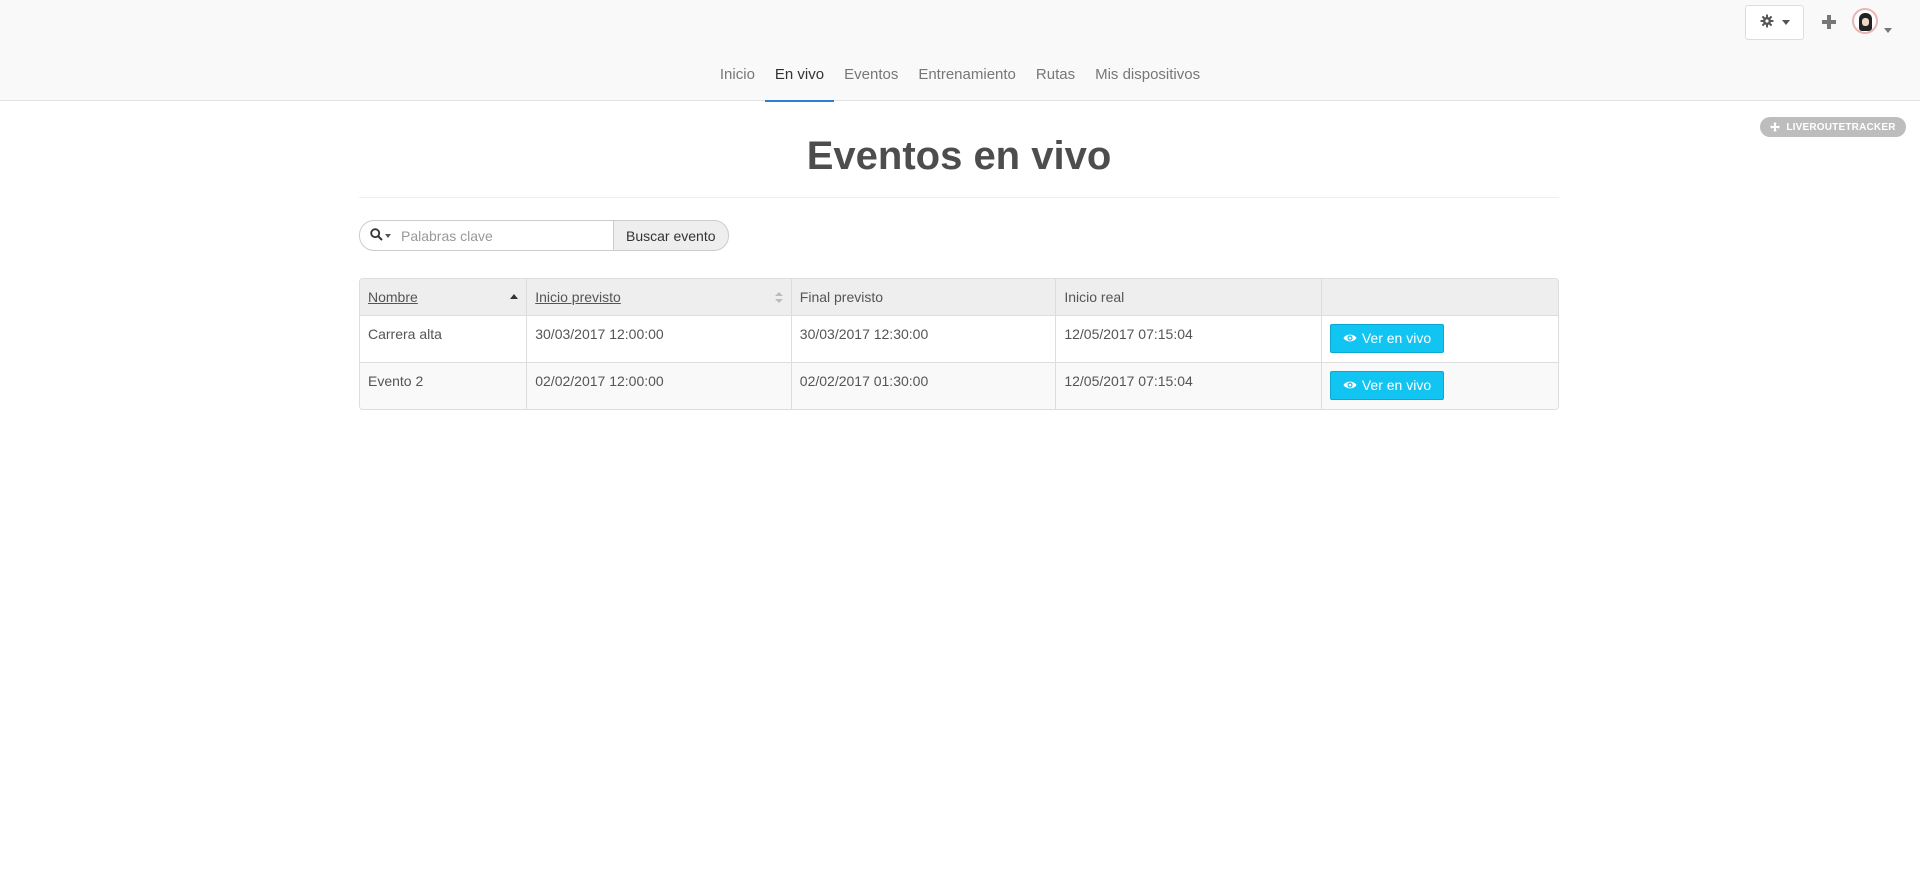 Image resolution: width=1920 pixels, height=872 pixels. What do you see at coordinates (1148, 74) in the screenshot?
I see `nav-label: Mis dispositivos` at bounding box center [1148, 74].